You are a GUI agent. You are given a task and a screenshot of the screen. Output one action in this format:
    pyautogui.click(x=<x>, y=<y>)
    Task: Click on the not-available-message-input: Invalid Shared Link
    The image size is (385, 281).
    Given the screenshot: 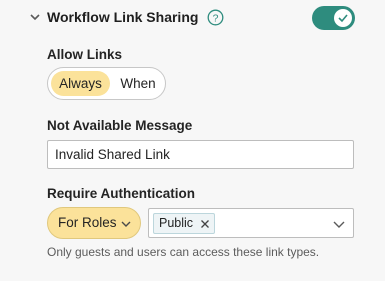 What is the action you would take?
    pyautogui.click(x=200, y=154)
    